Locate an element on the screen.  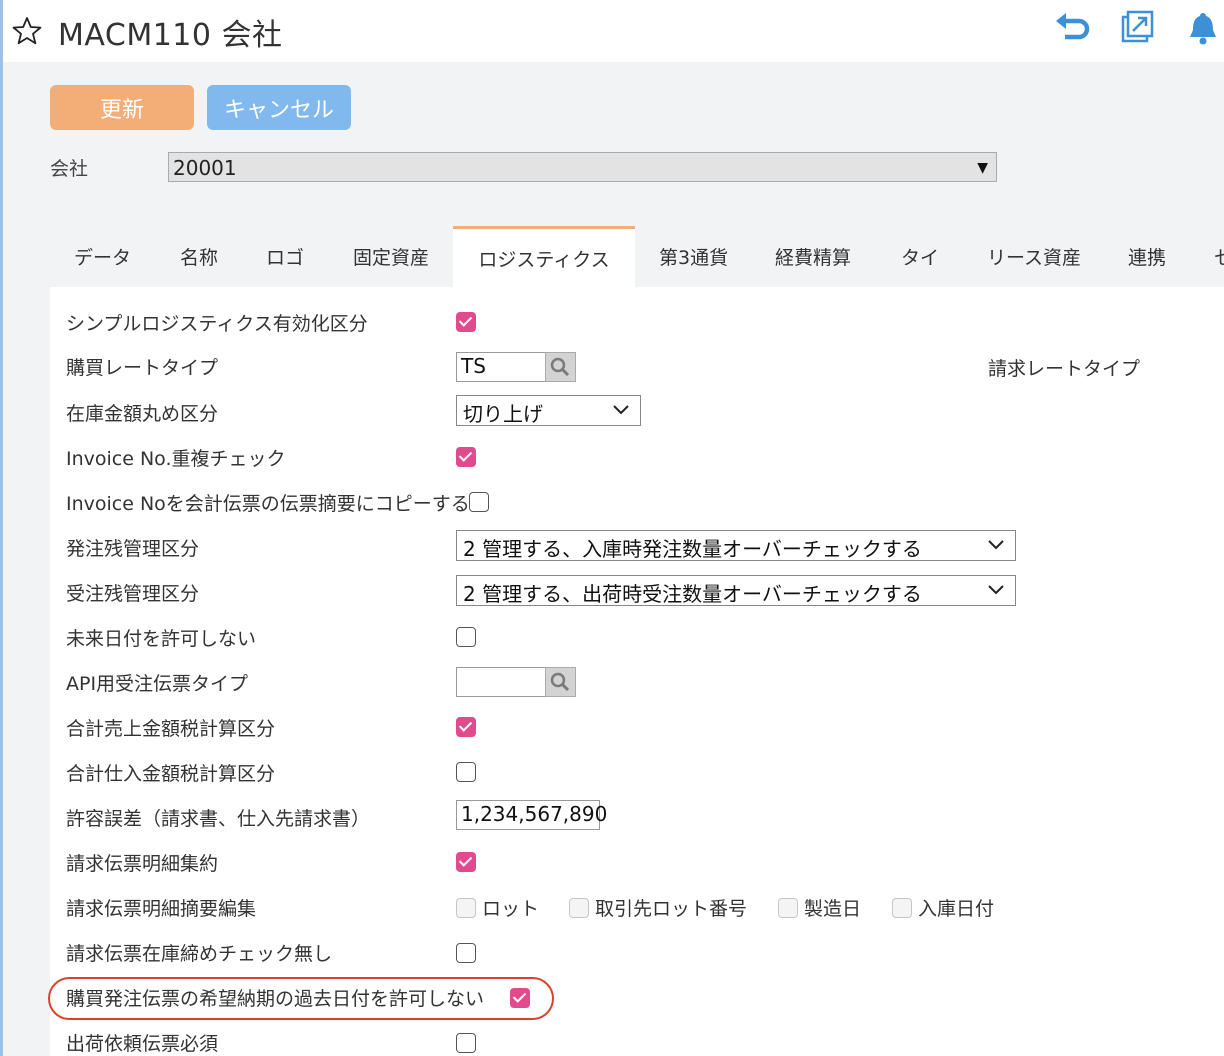
page-header: MACM110 会社 is located at coordinates (613, 31).